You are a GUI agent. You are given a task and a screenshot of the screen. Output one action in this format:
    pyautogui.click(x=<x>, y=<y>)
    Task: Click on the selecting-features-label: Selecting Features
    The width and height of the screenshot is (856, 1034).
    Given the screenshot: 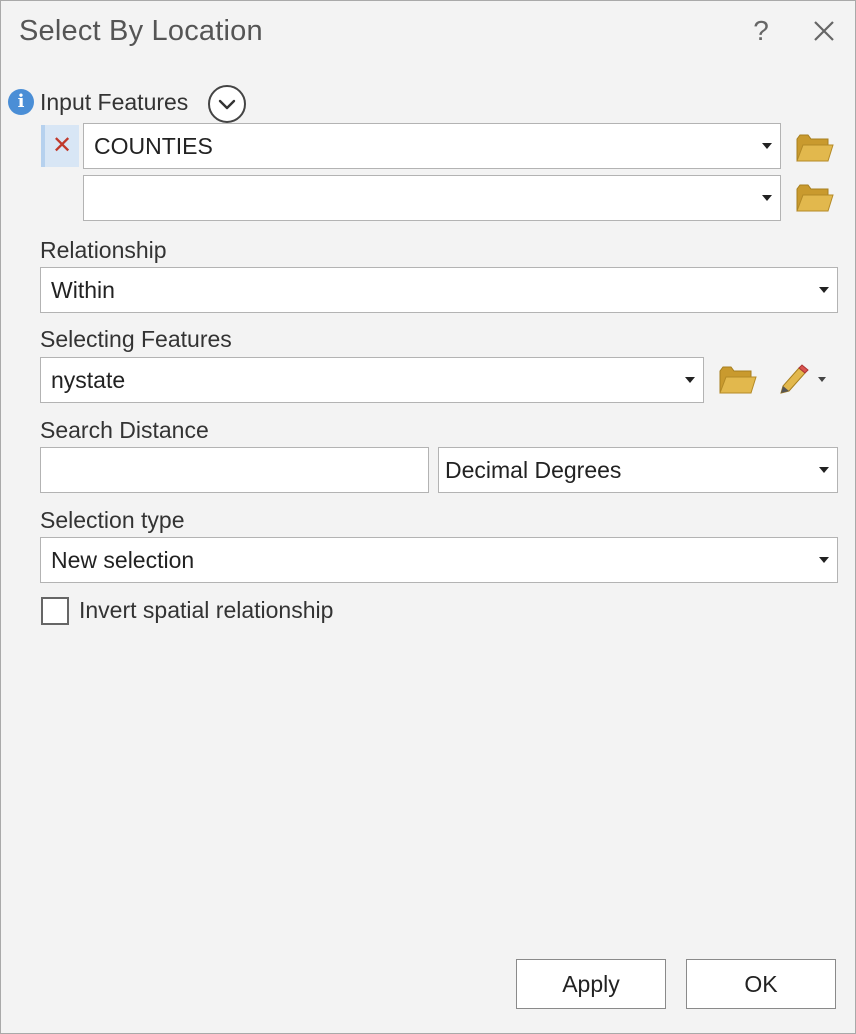 What is the action you would take?
    pyautogui.click(x=136, y=339)
    